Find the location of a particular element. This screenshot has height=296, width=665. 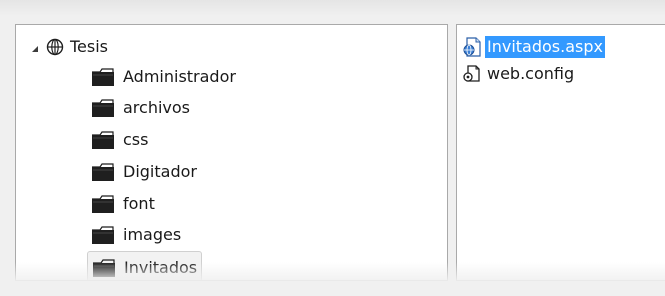

file-label: web.config is located at coordinates (531, 73).